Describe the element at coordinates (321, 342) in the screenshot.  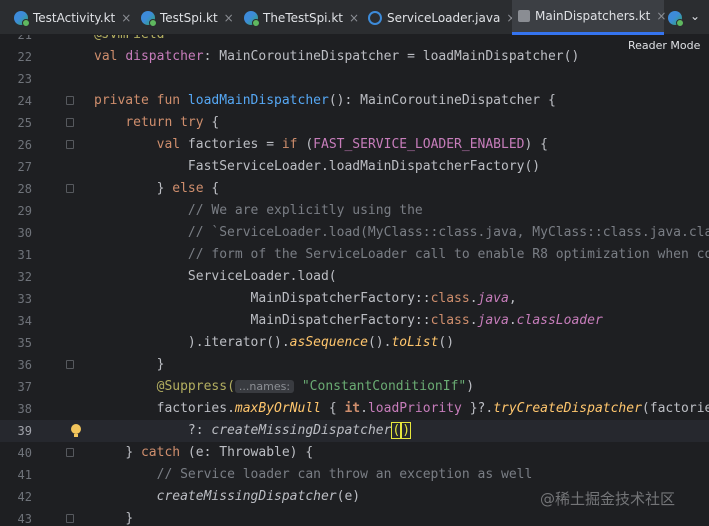
I see `code-text: ).iterator().asSequence().toList()` at that location.